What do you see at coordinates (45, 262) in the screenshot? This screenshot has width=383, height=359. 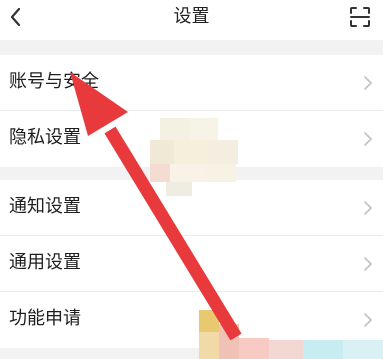 I see `settings-item-label: 通用设置` at bounding box center [45, 262].